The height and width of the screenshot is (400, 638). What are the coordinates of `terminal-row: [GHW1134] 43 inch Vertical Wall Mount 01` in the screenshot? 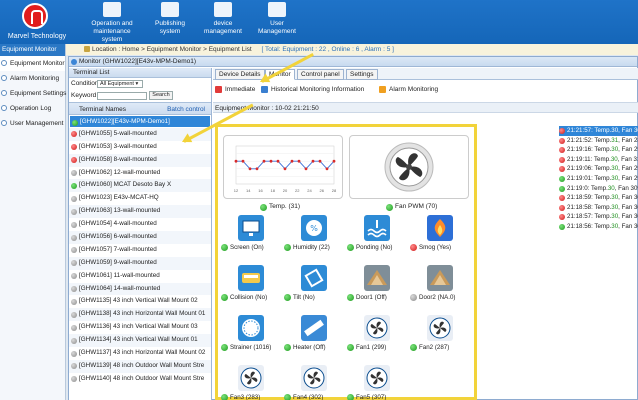 It's located at (140, 341).